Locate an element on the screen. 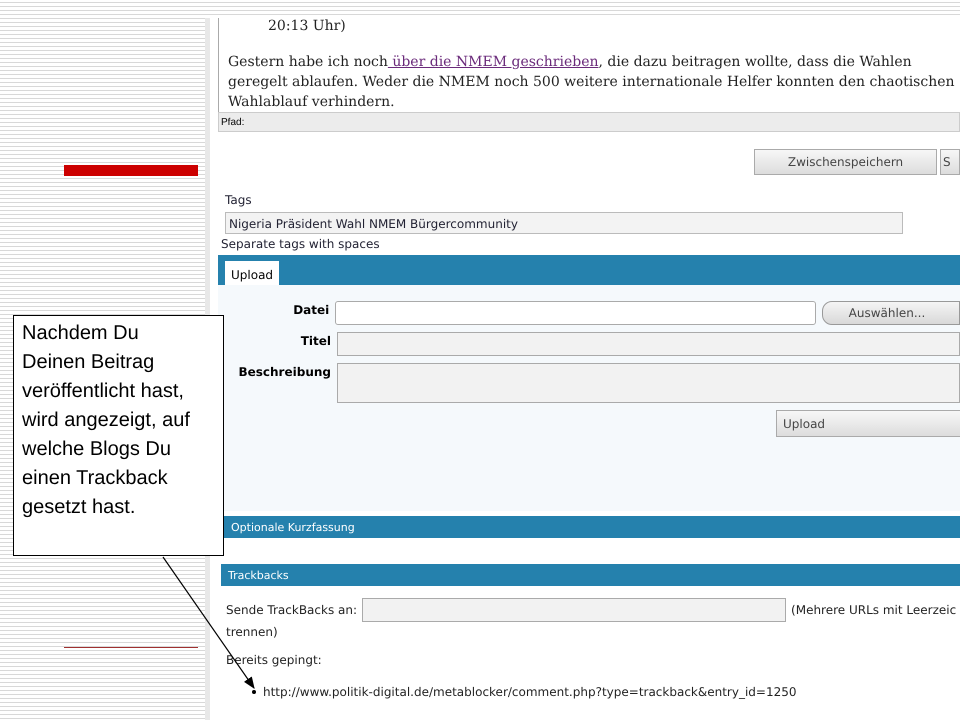 The image size is (960, 720). section-header: Optionale Kurzfassung is located at coordinates (592, 527).